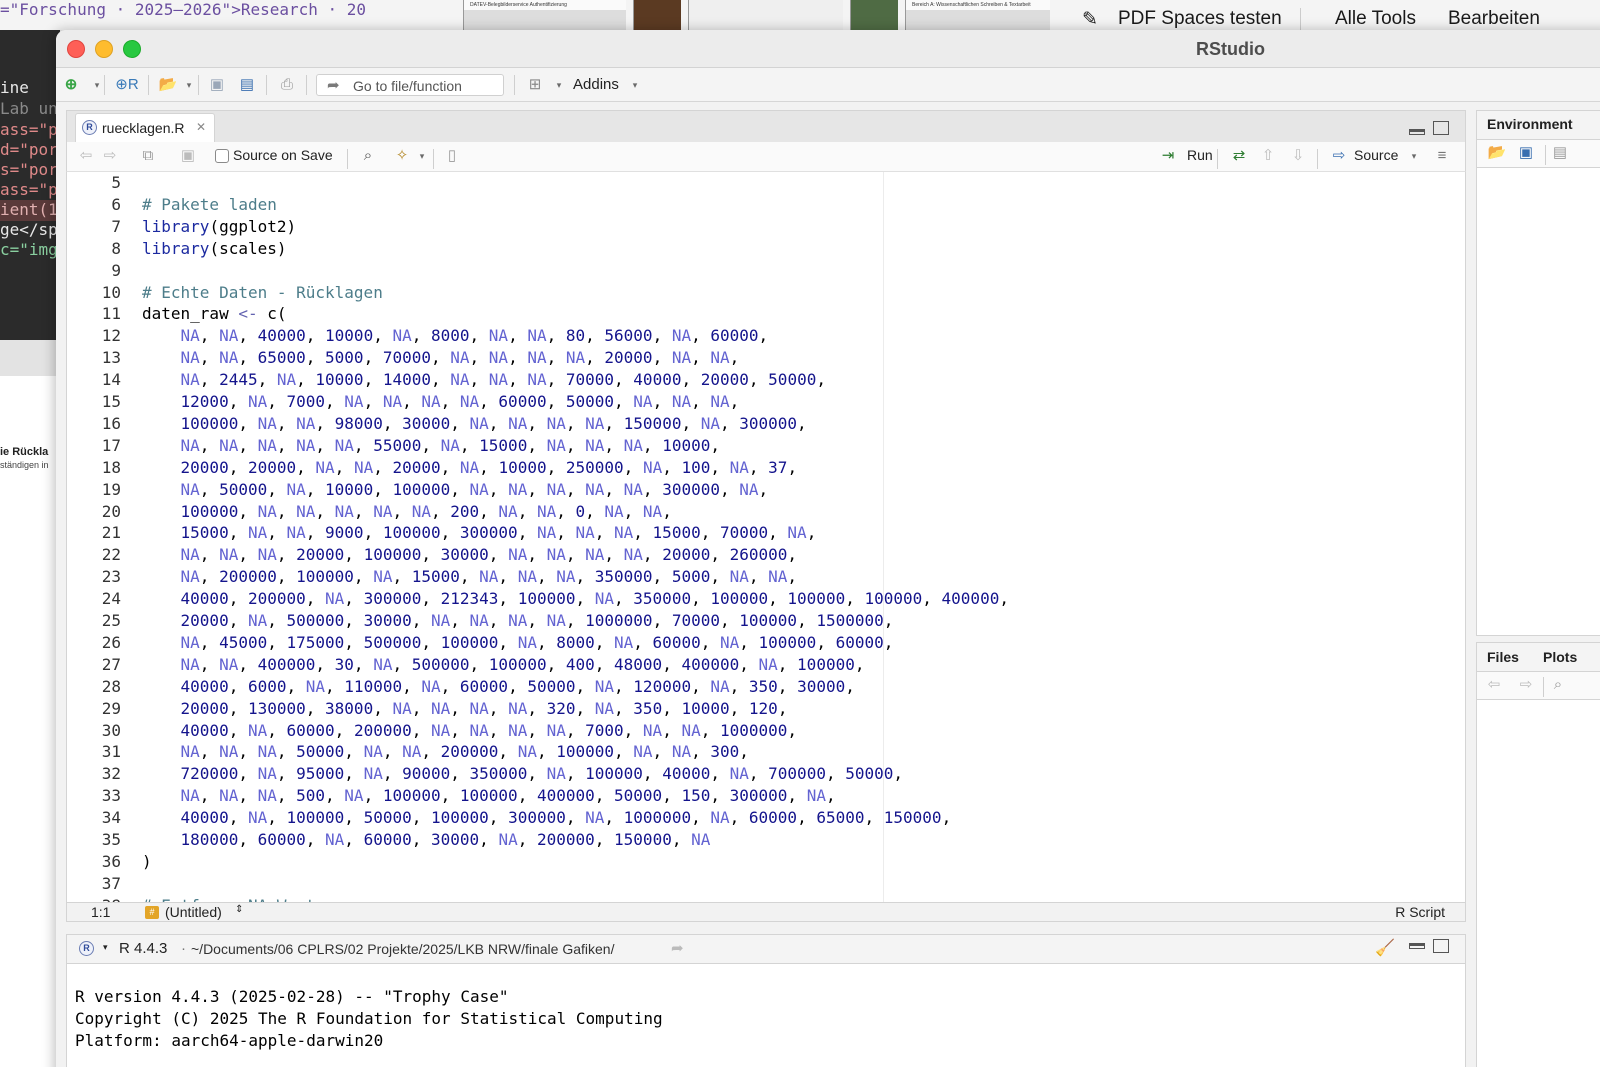  Describe the element at coordinates (766, 912) in the screenshot. I see `editor-status-bar: 1:1 # (Untitled) ⇕ R Script` at that location.